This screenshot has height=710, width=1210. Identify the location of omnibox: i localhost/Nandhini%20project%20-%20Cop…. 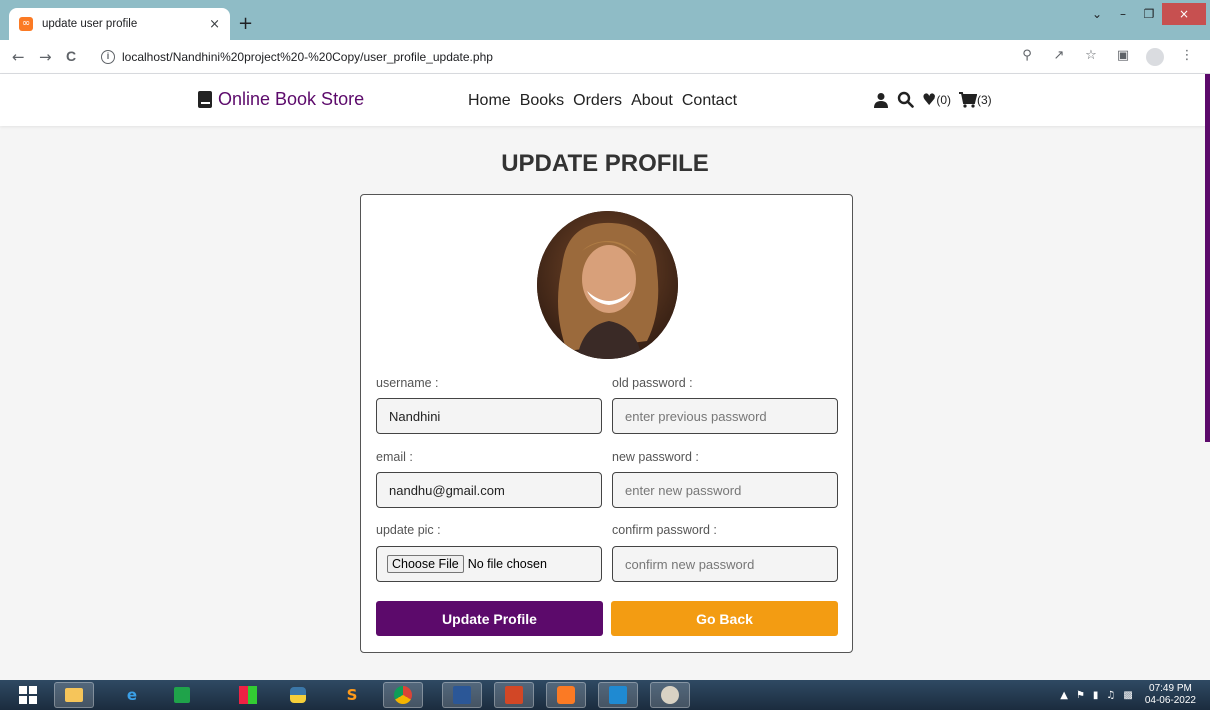
(601, 57).